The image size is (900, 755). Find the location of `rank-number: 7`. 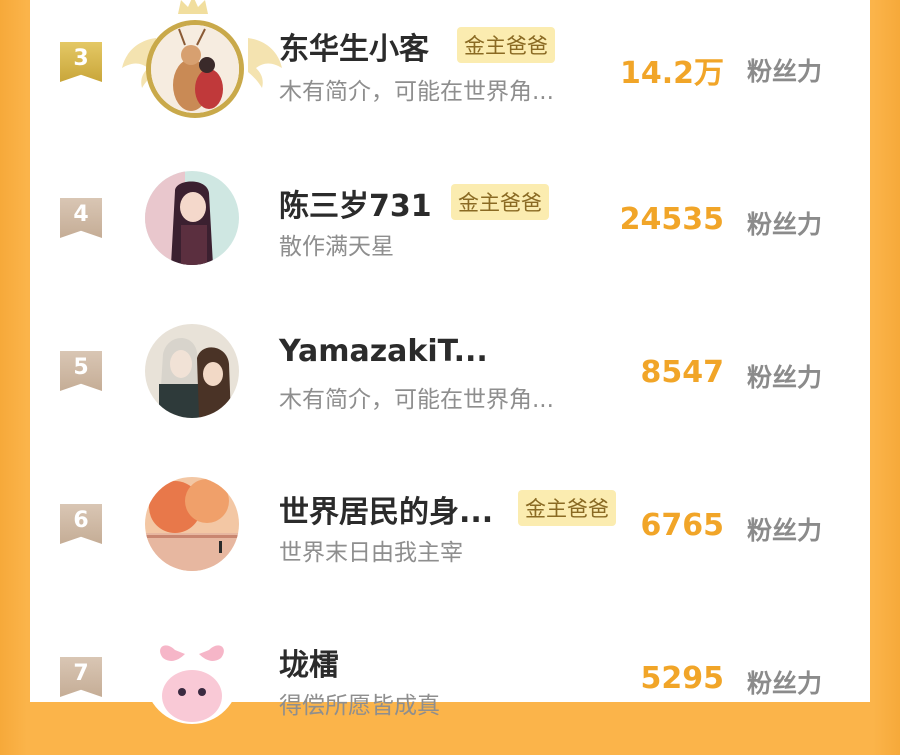

rank-number: 7 is located at coordinates (81, 673).